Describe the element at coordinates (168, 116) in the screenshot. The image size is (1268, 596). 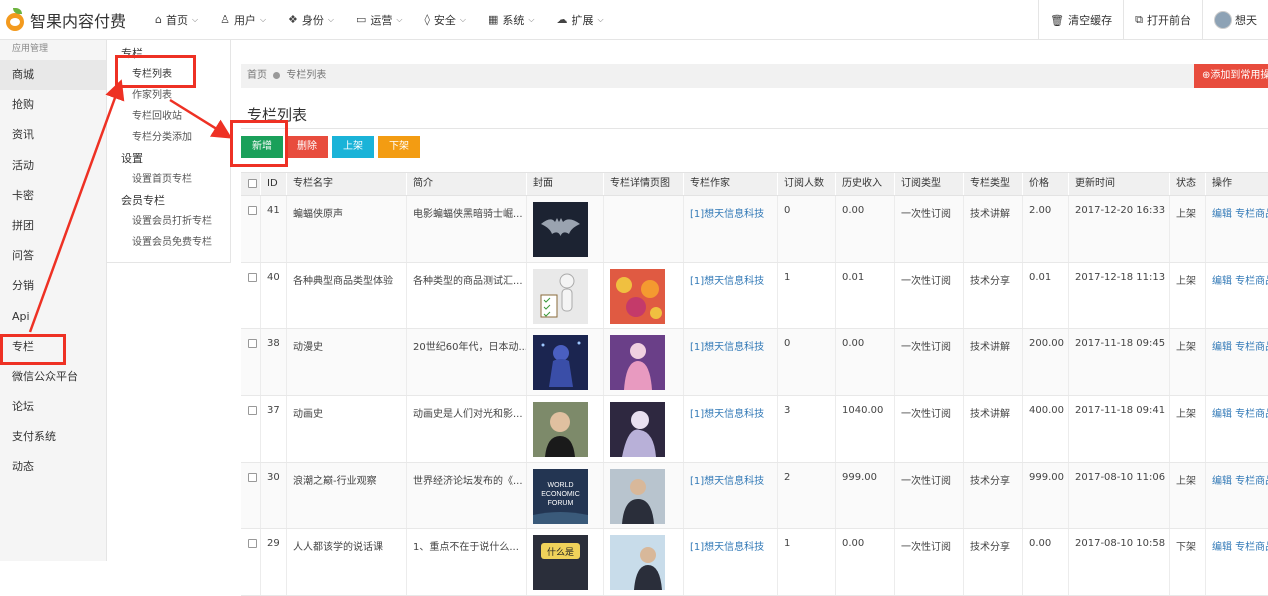
I see `submenu-link-recycle-bin: 专栏回收站` at that location.